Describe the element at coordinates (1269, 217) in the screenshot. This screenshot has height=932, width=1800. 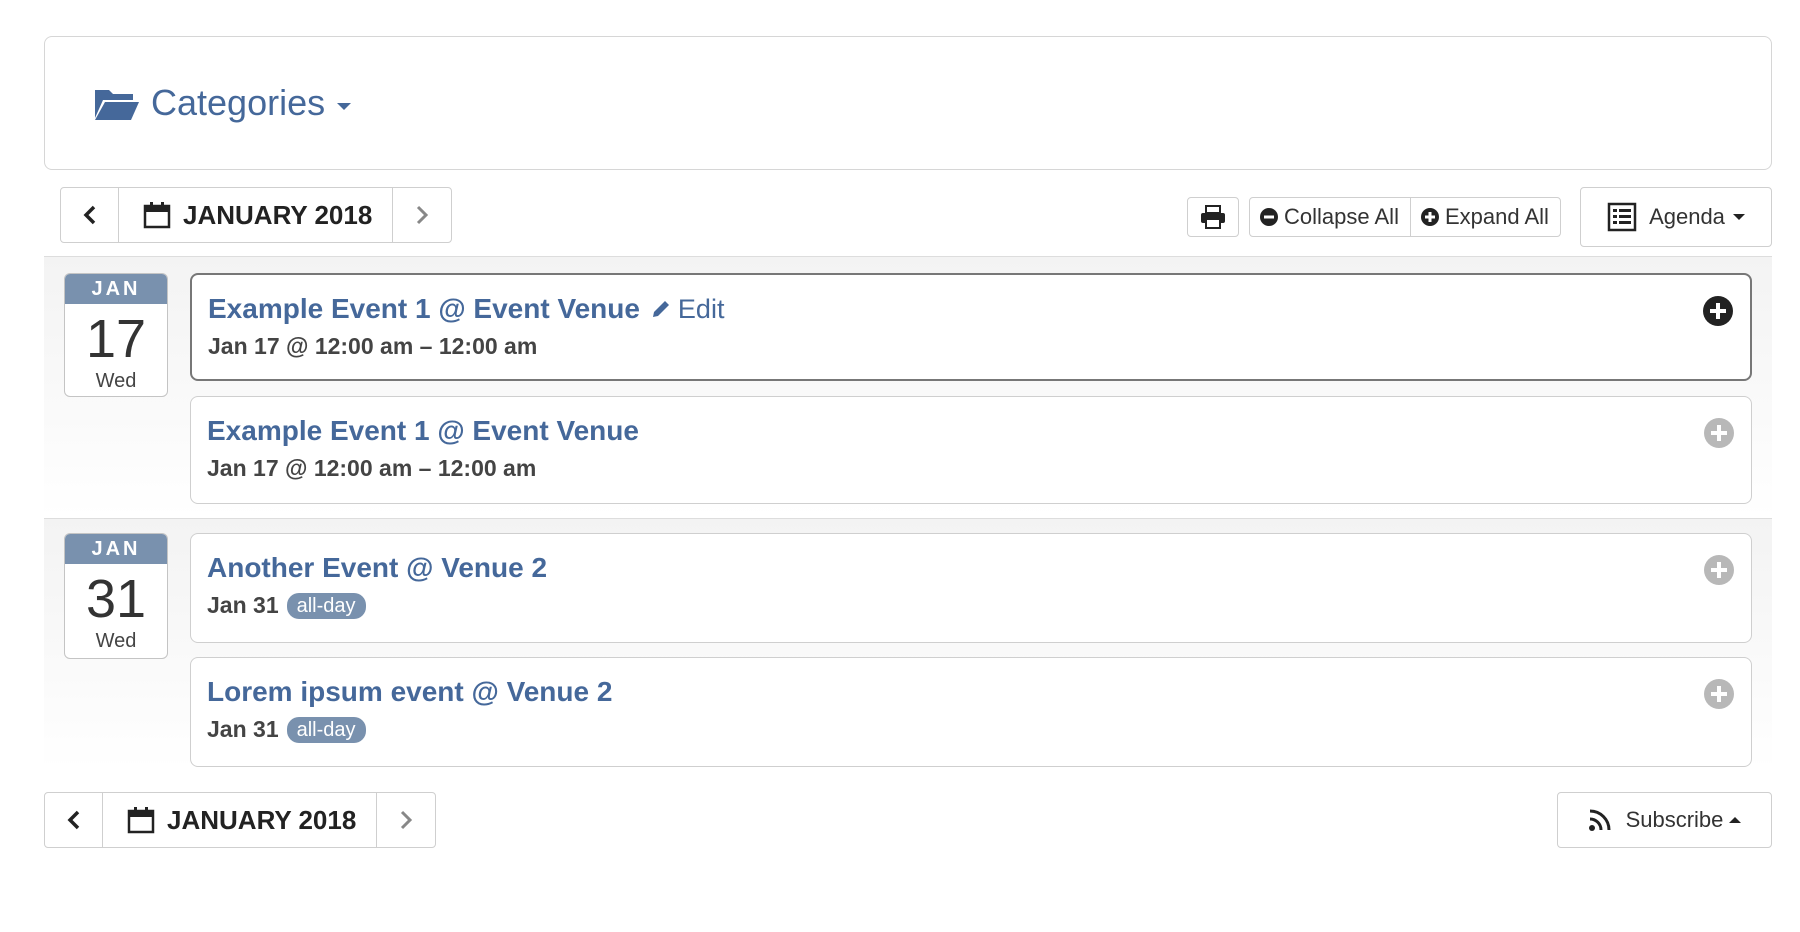
I see `minus-circle-icon` at that location.